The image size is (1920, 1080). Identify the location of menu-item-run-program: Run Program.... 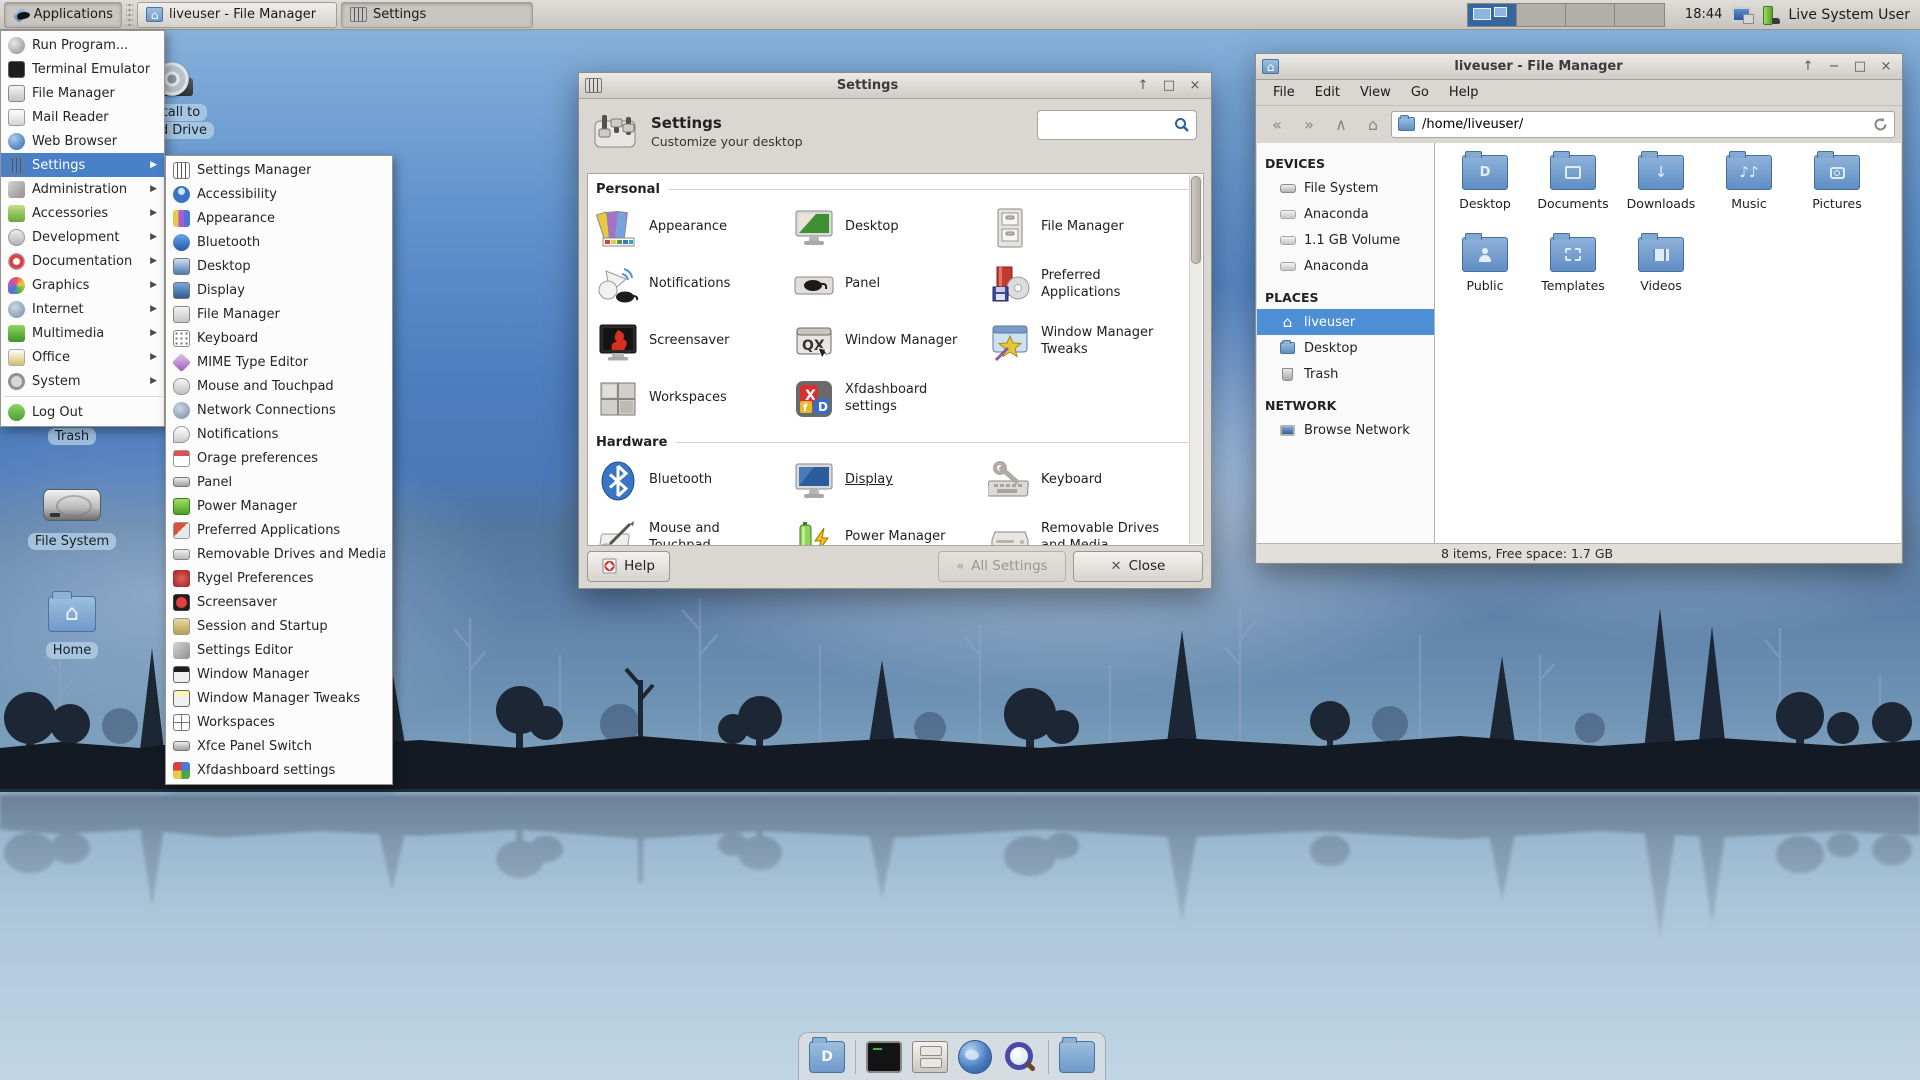
(82, 45).